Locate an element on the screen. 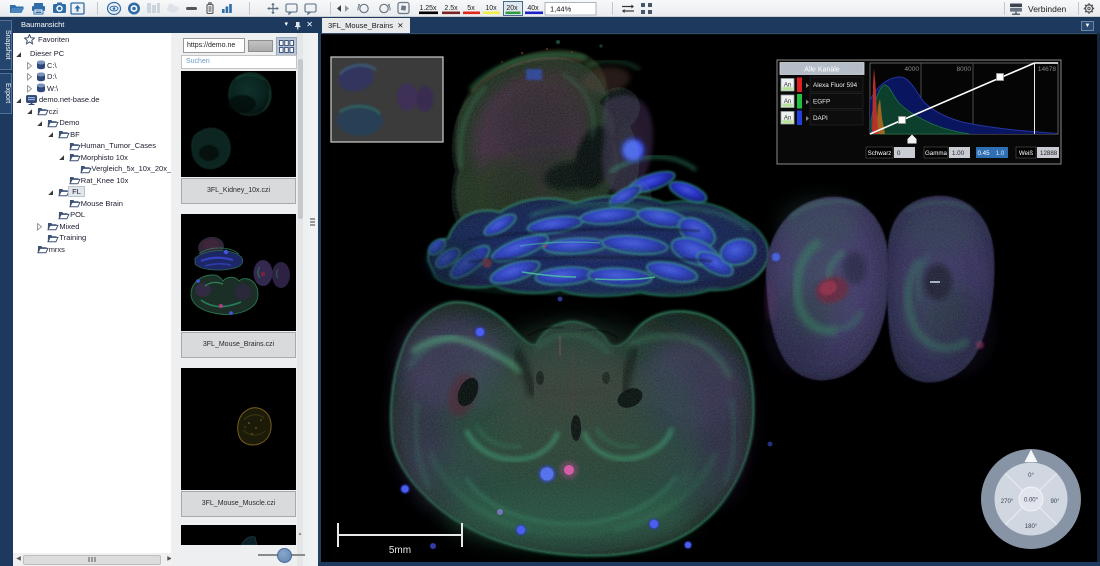 The height and width of the screenshot is (566, 1100). svg-text: Alexa Fluor 594 is located at coordinates (835, 85).